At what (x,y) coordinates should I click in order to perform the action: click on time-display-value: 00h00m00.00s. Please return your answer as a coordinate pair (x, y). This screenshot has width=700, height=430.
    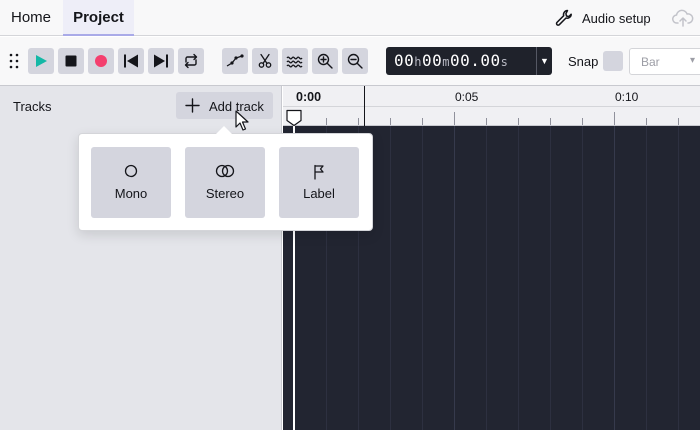
    Looking at the image, I should click on (451, 60).